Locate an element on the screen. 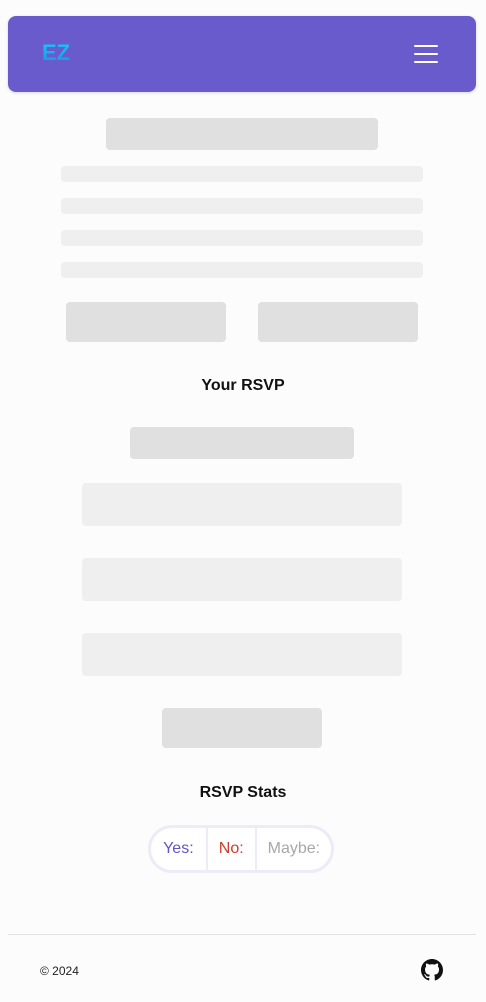 This screenshot has width=486, height=1002. rsvp-submit-button-skeleton is located at coordinates (242, 728).